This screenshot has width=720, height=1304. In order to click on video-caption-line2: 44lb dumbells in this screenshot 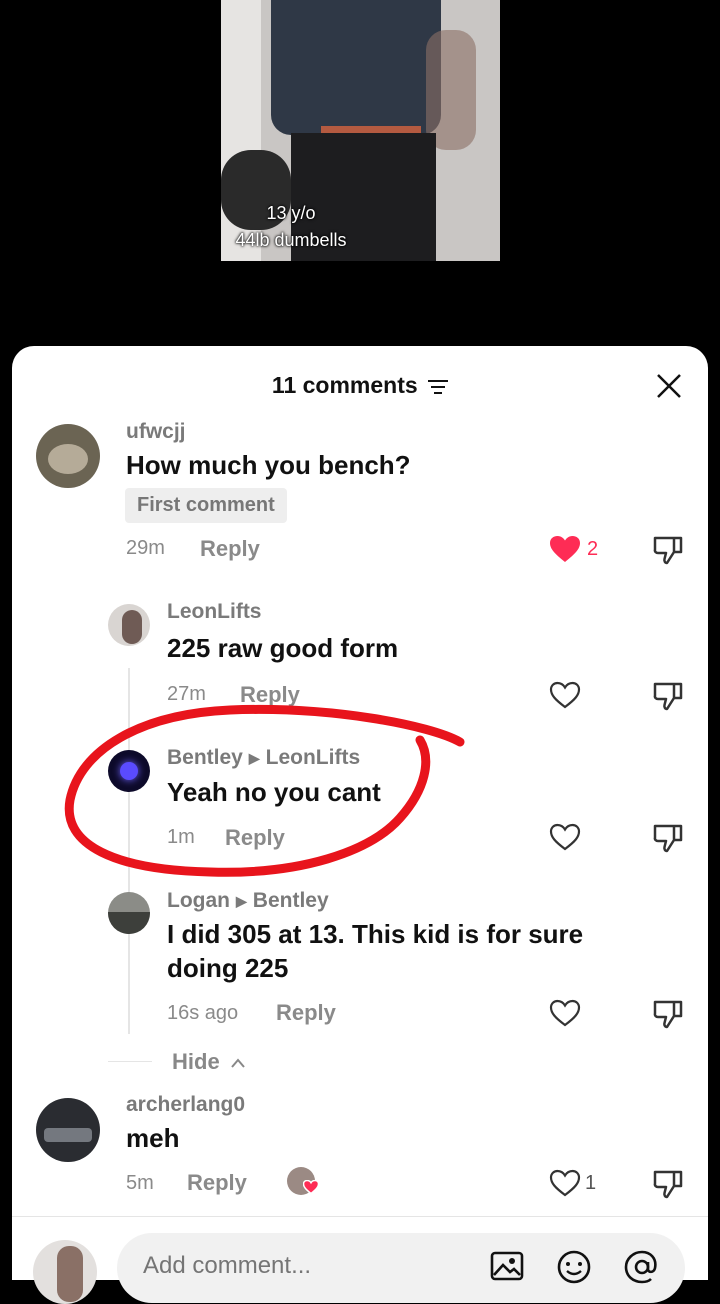, I will do `click(291, 240)`.